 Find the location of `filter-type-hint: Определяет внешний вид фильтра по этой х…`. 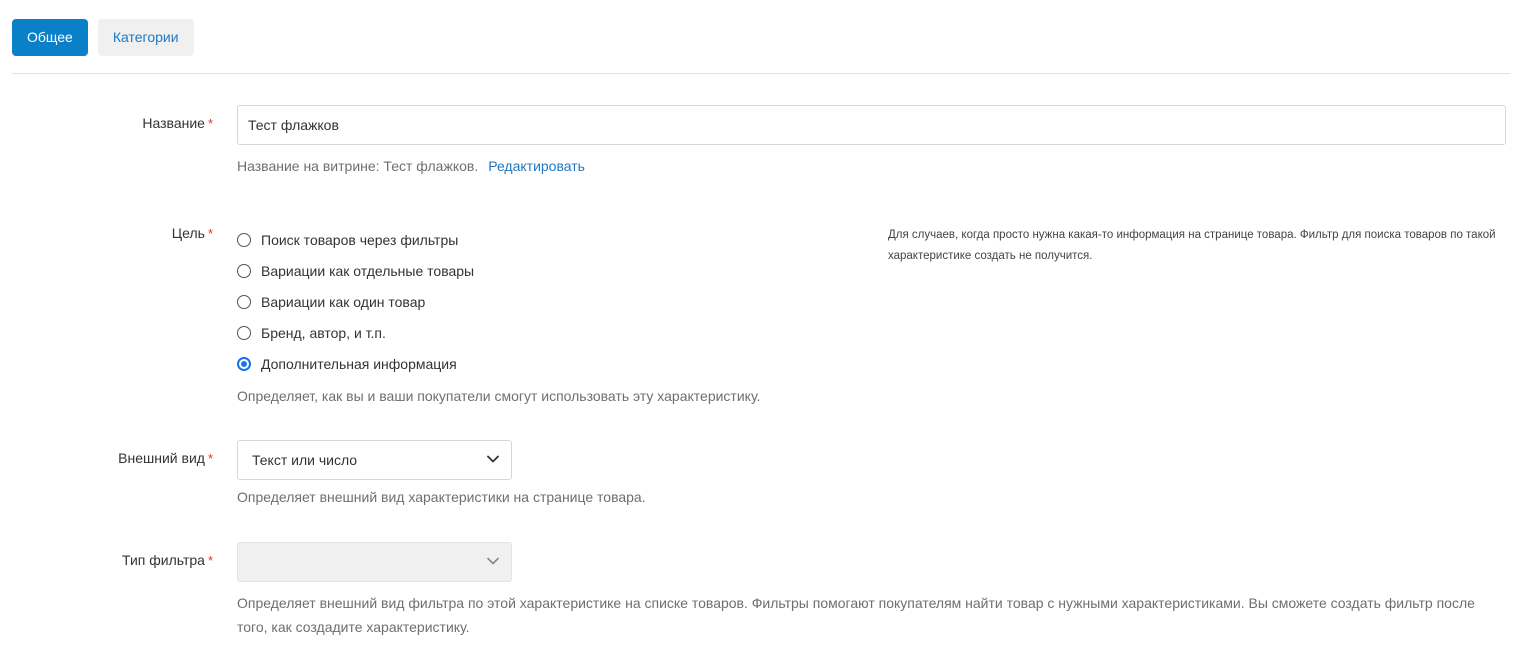

filter-type-hint: Определяет внешний вид фильтра по этой х… is located at coordinates (856, 615).